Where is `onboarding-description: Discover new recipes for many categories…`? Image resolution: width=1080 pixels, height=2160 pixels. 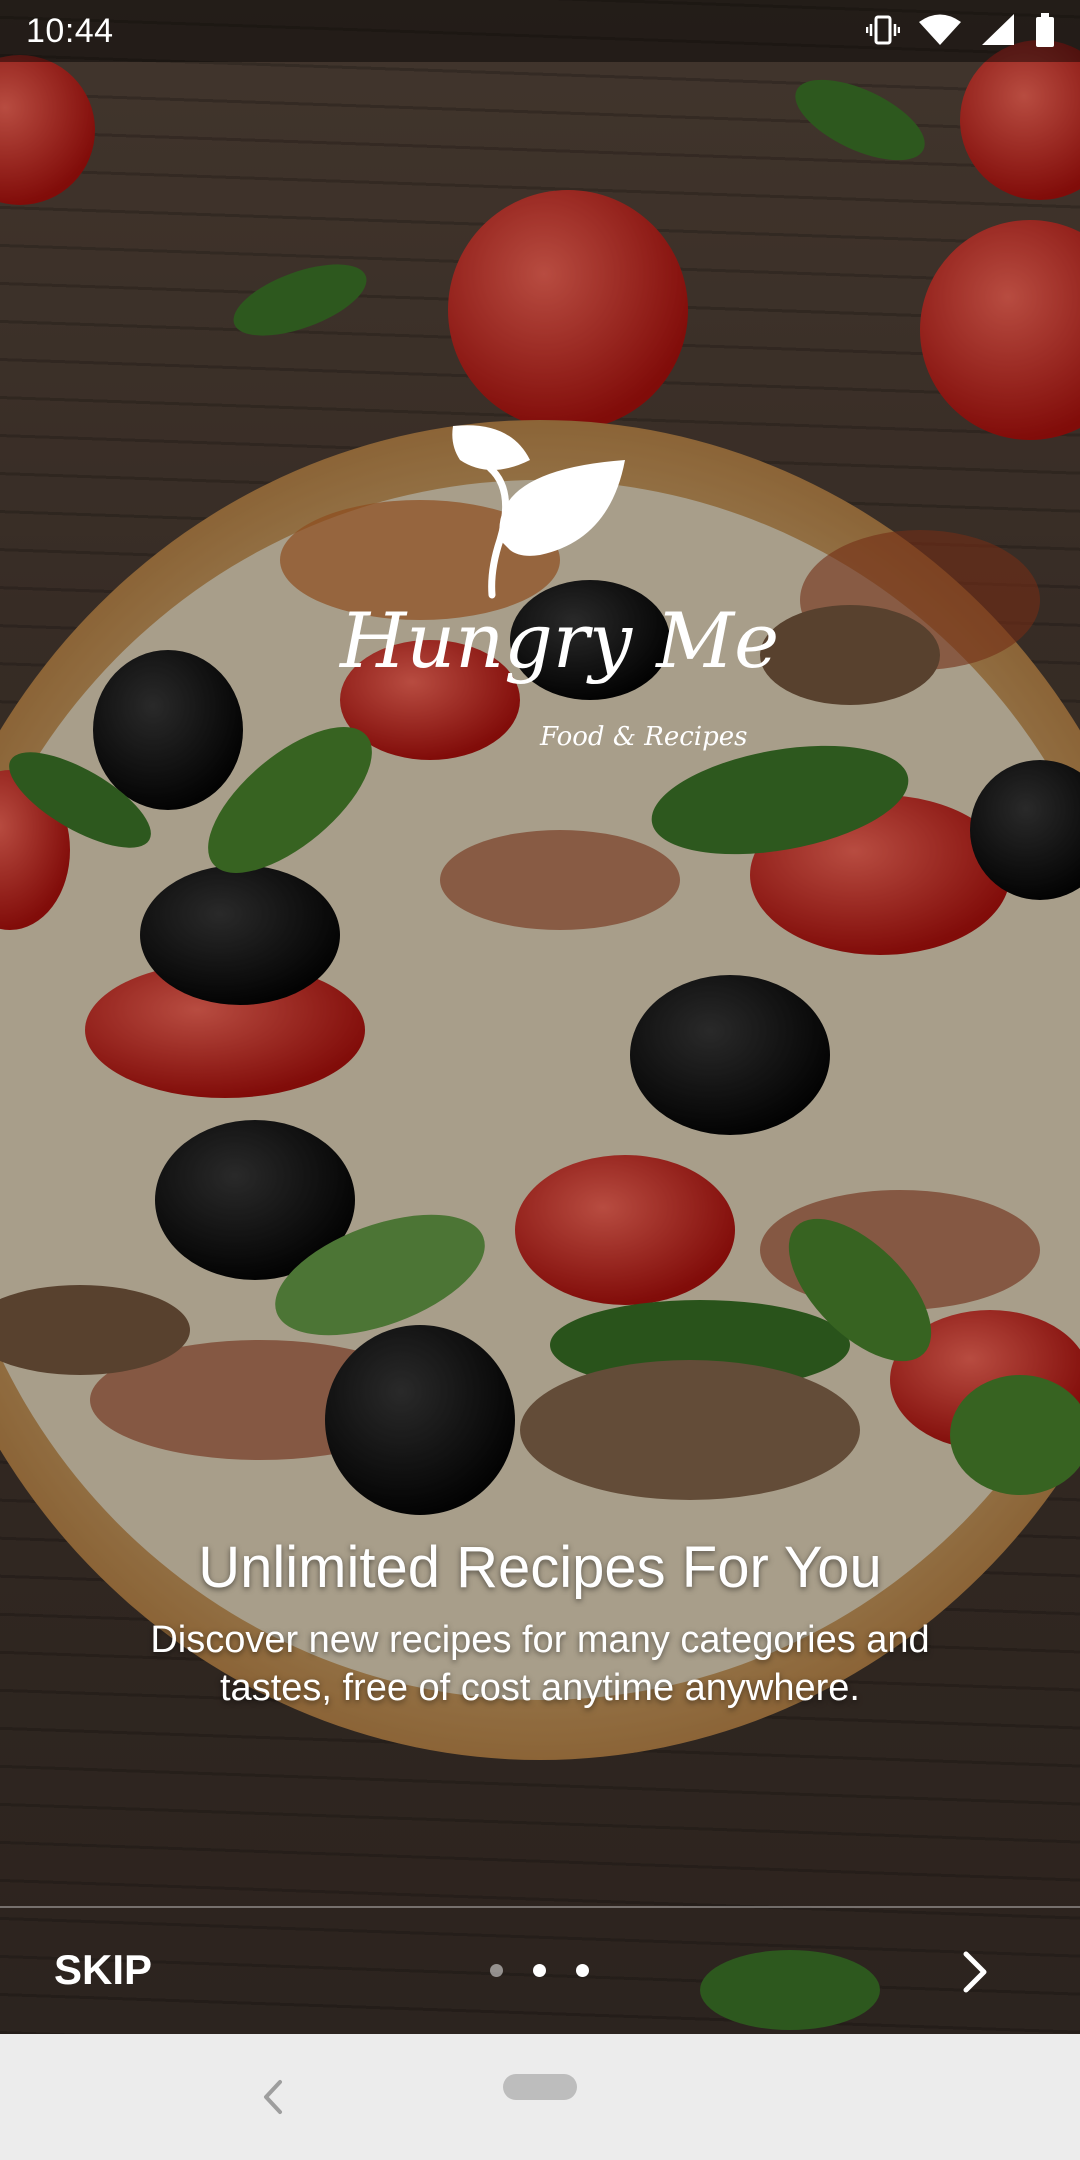
onboarding-description: Discover new recipes for many categories… is located at coordinates (540, 1664).